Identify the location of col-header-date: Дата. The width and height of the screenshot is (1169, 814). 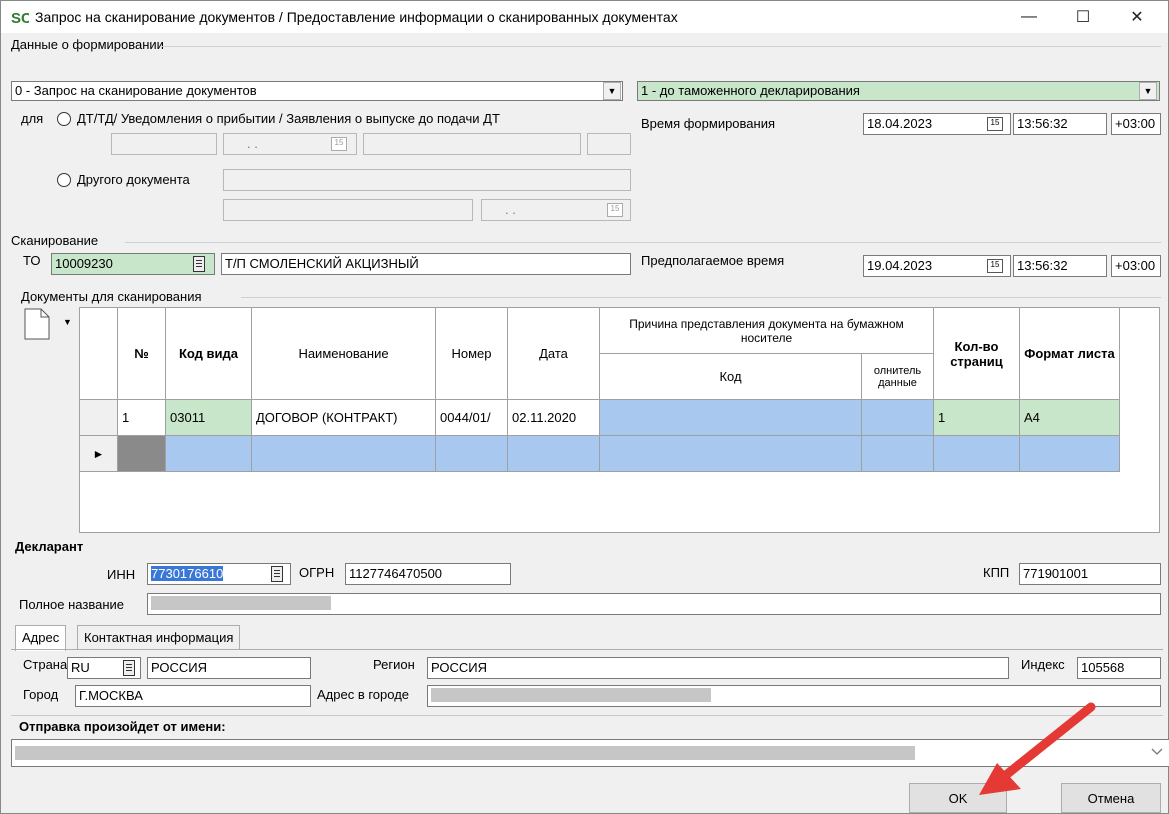
(553, 353).